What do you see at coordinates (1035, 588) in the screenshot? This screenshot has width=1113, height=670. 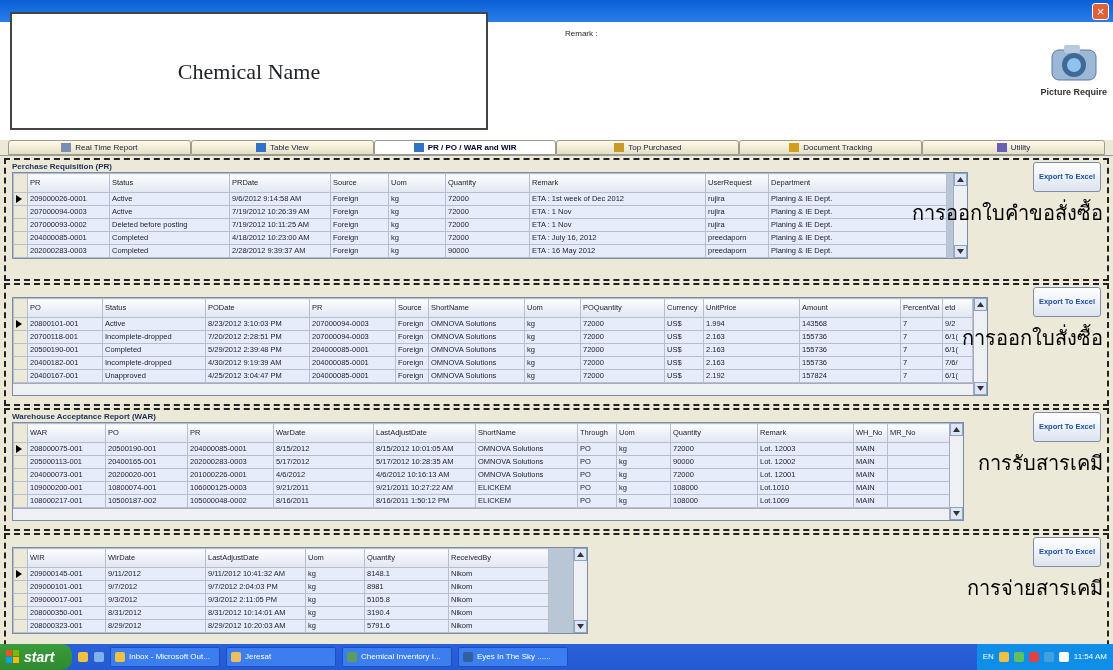 I see `annotation-label: การจ่ายสารเคมี` at bounding box center [1035, 588].